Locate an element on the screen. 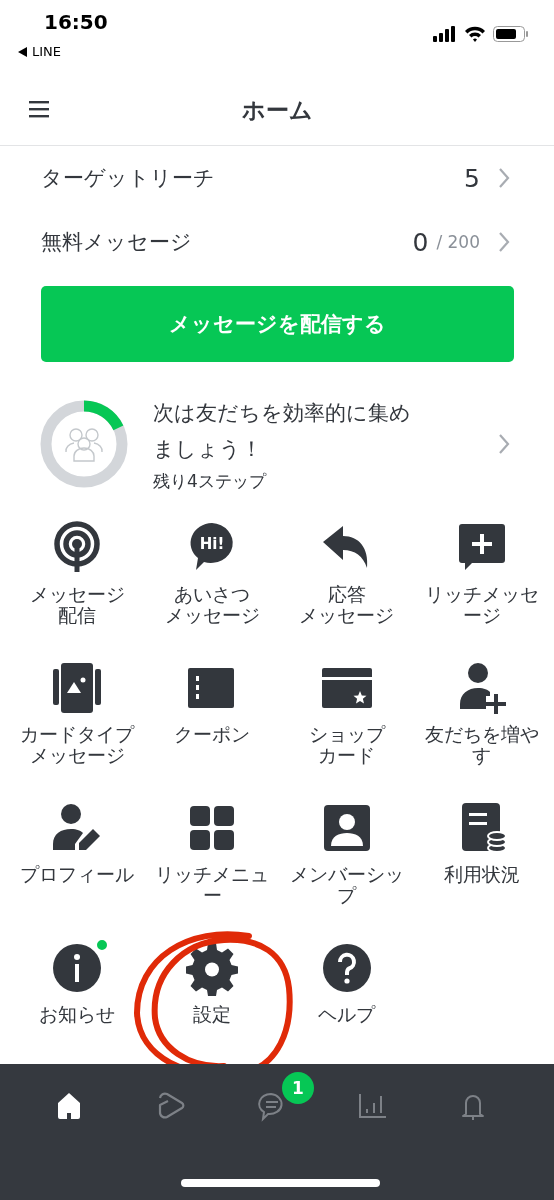 This screenshot has width=554, height=1200. feature-label: お知らせ is located at coordinates (77, 1014).